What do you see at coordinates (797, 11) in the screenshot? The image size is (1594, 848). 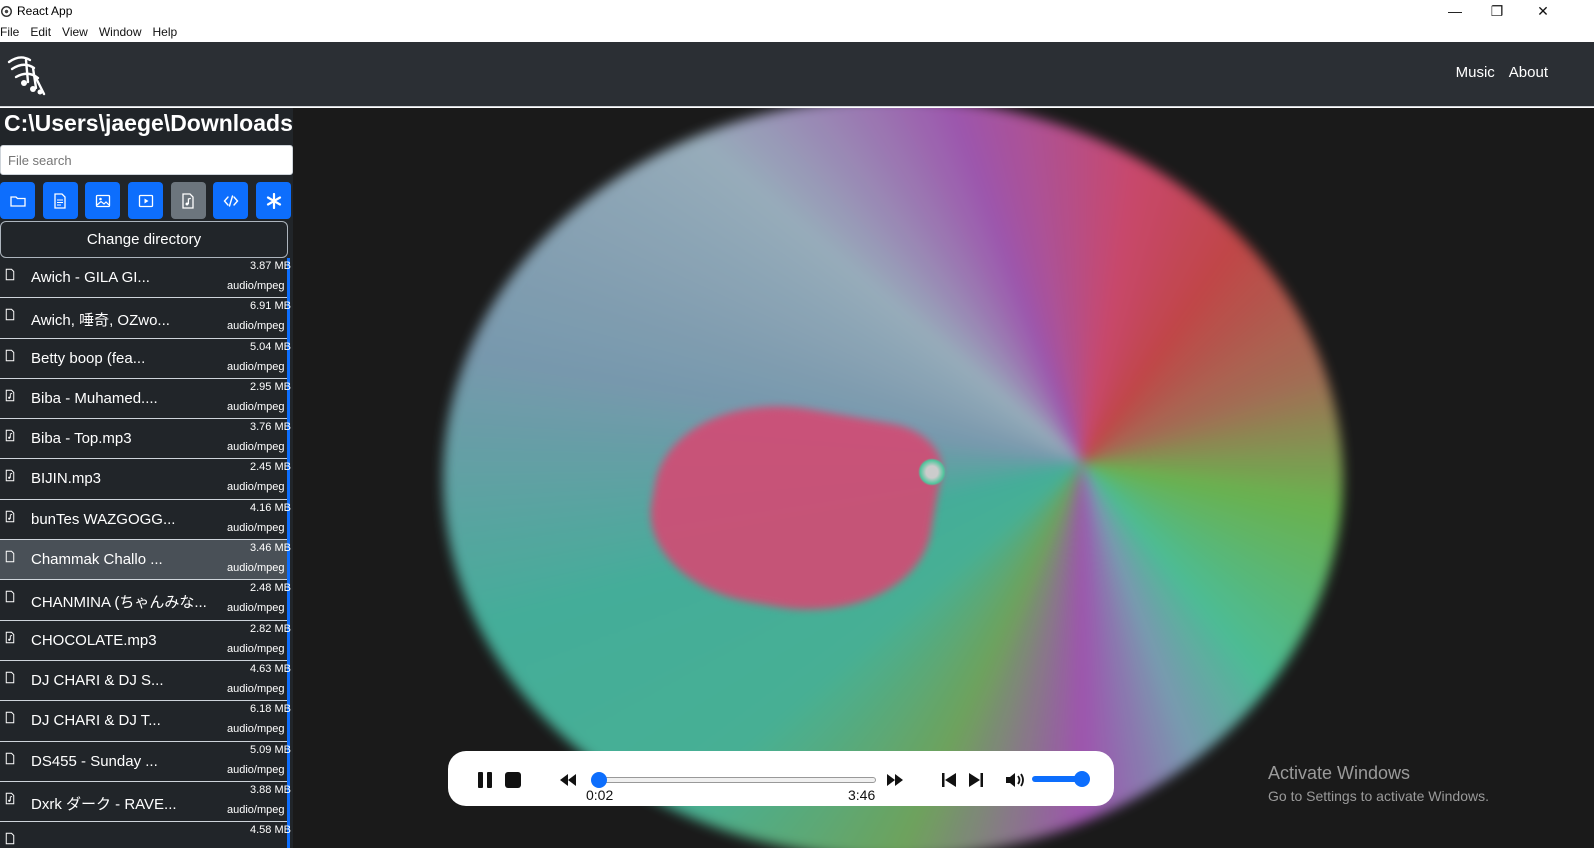 I see `window-titlebar: React App — ❐ ✕` at bounding box center [797, 11].